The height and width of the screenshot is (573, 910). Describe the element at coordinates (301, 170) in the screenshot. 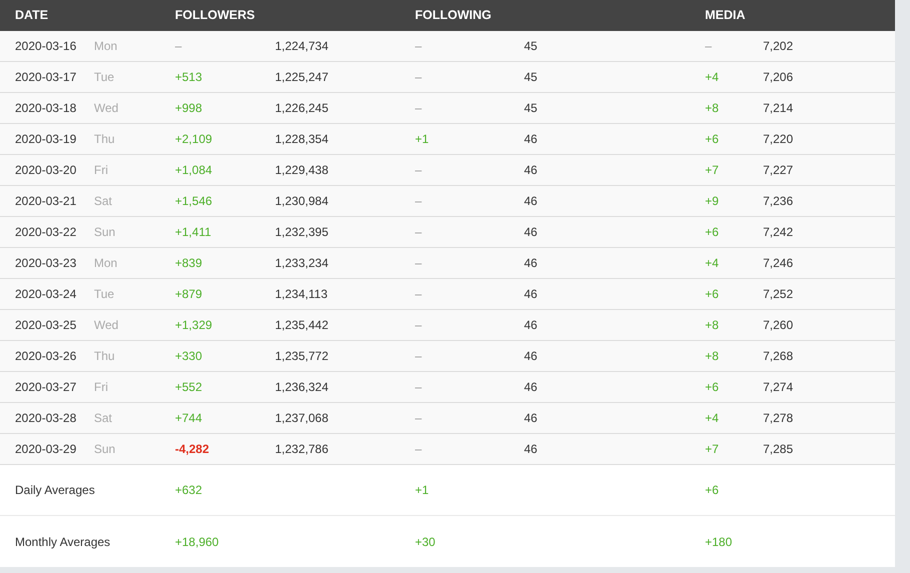

I see `total-value: 1,229,438` at that location.